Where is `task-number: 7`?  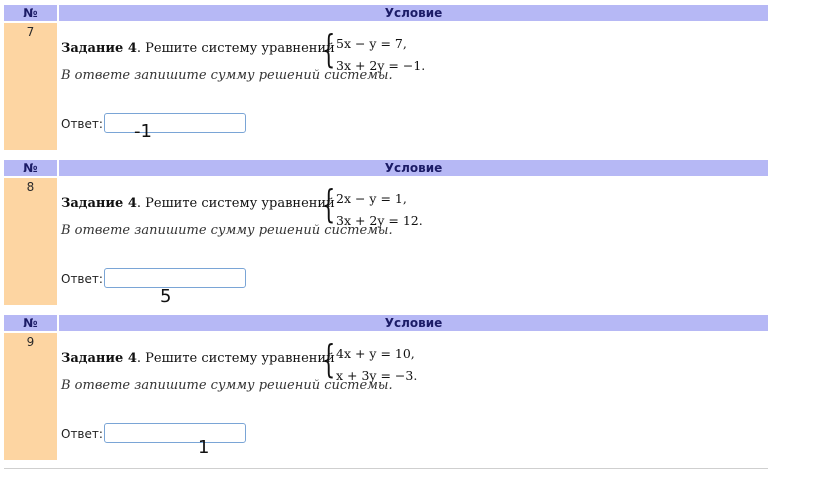 task-number: 7 is located at coordinates (30, 86).